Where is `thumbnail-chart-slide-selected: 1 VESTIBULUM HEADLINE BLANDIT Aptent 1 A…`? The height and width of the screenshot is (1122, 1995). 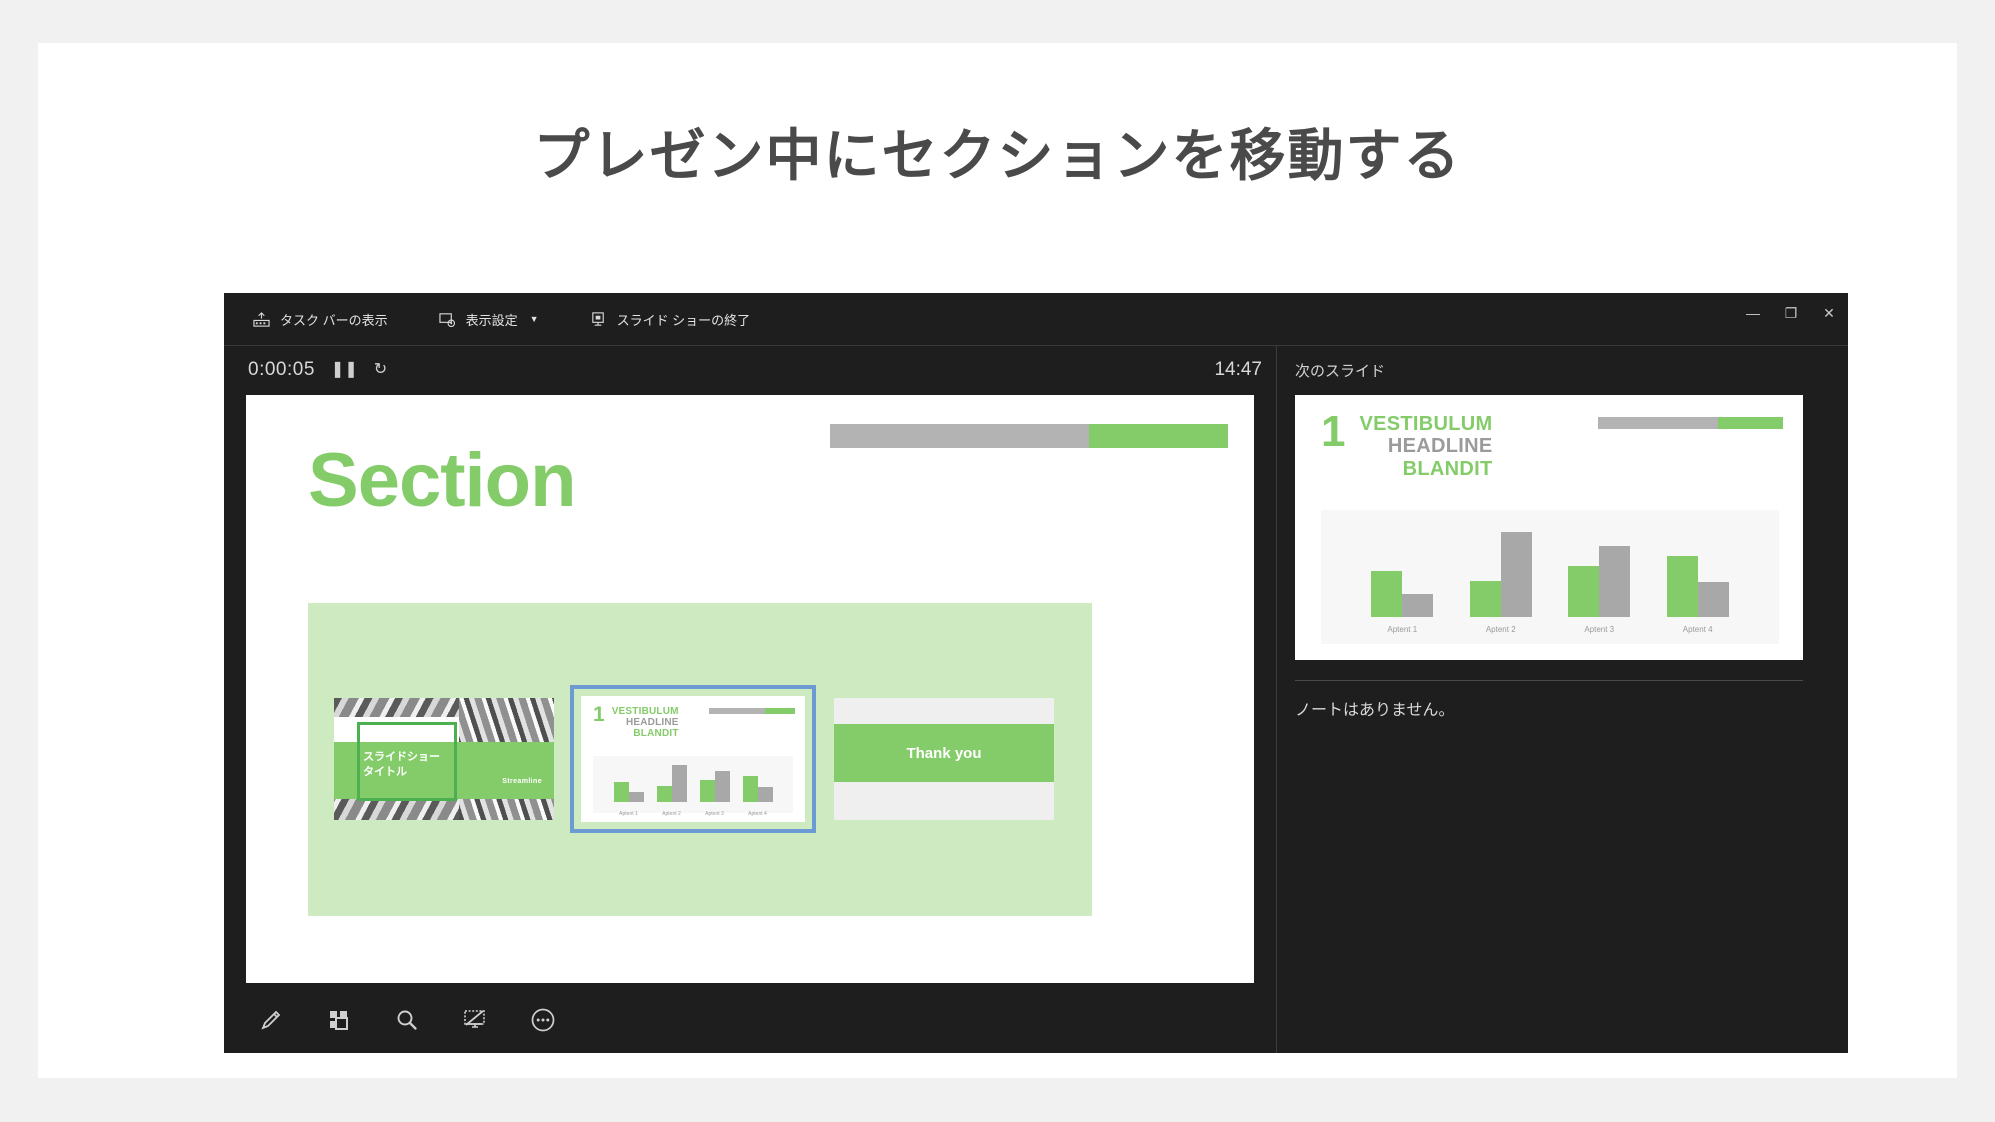 thumbnail-chart-slide-selected: 1 VESTIBULUM HEADLINE BLANDIT Aptent 1 A… is located at coordinates (693, 759).